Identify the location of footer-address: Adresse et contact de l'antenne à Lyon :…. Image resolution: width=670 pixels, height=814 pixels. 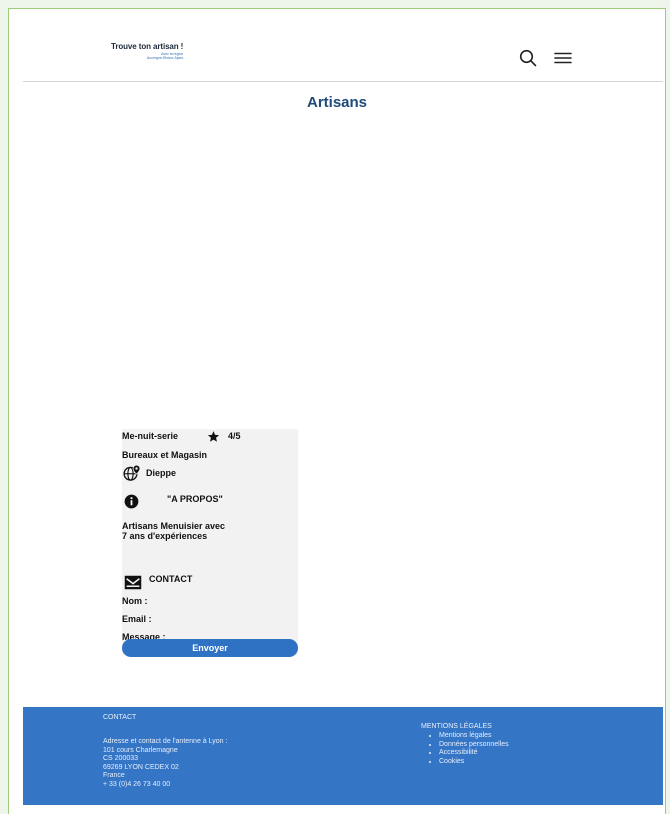
(165, 763).